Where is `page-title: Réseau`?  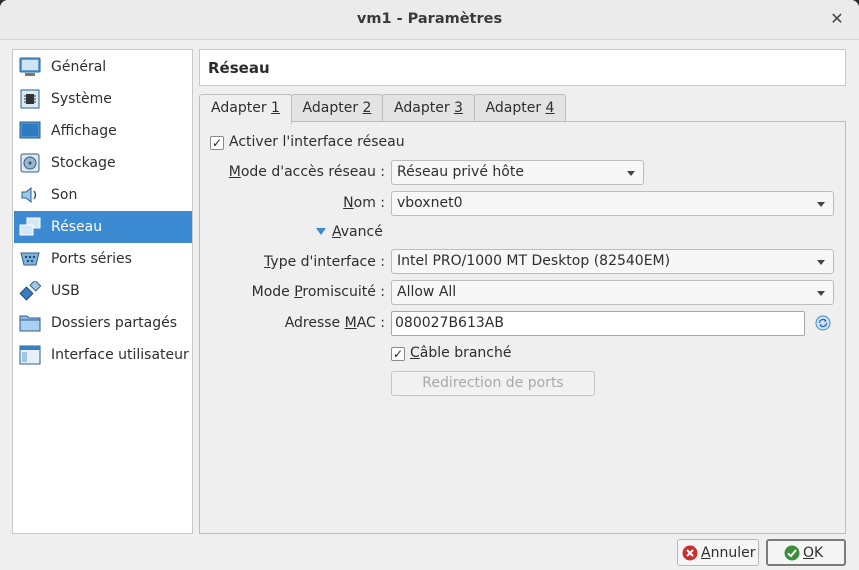
page-title: Réseau is located at coordinates (239, 68).